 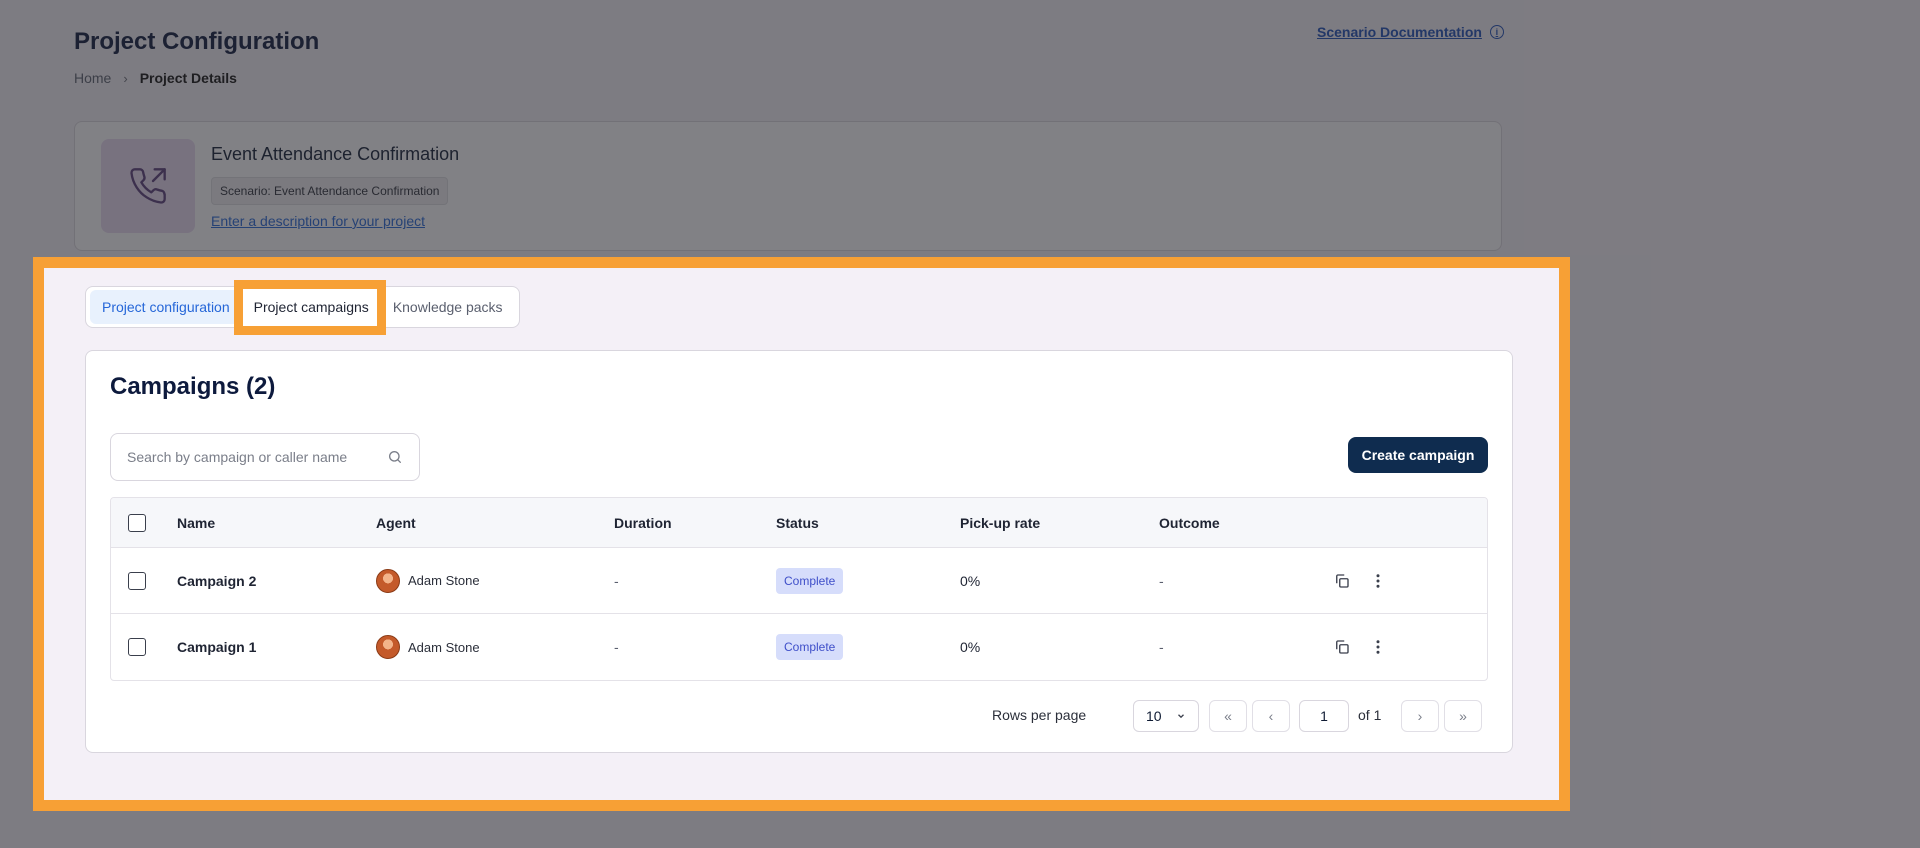 I want to click on search-icon, so click(x=395, y=457).